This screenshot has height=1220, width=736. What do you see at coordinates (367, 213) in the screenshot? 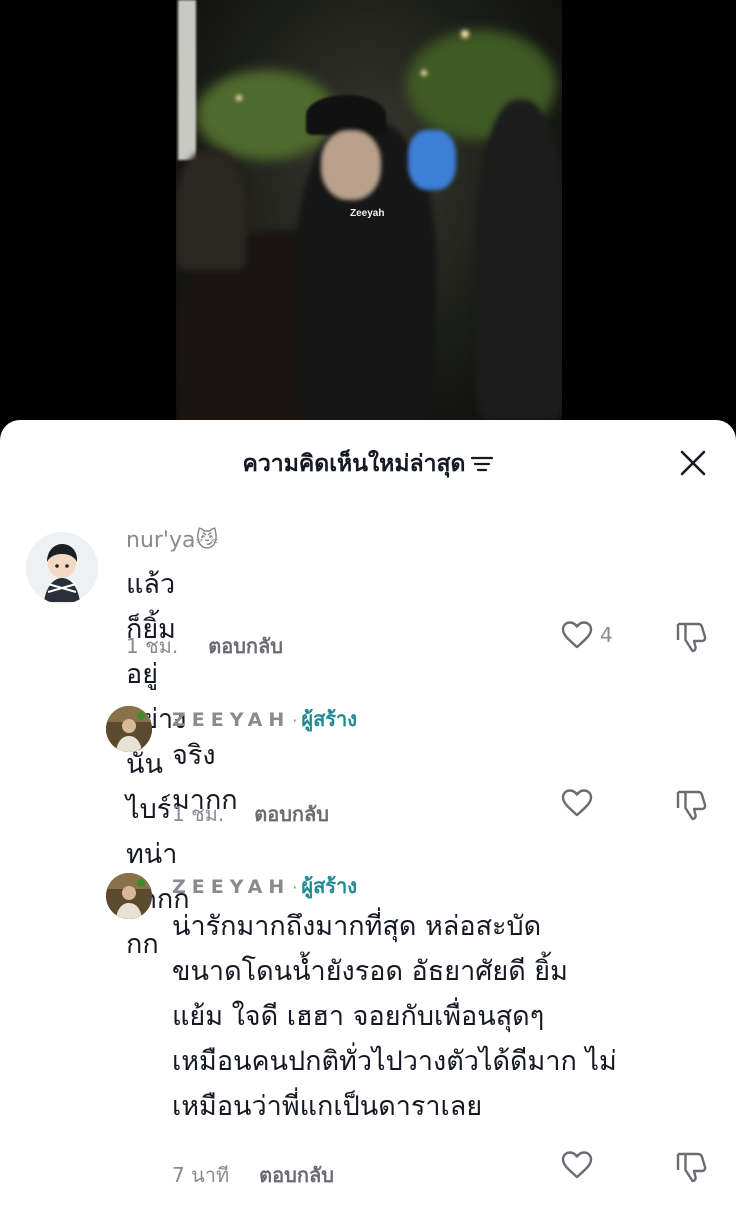
I see `video-watermark: Zeeyah` at bounding box center [367, 213].